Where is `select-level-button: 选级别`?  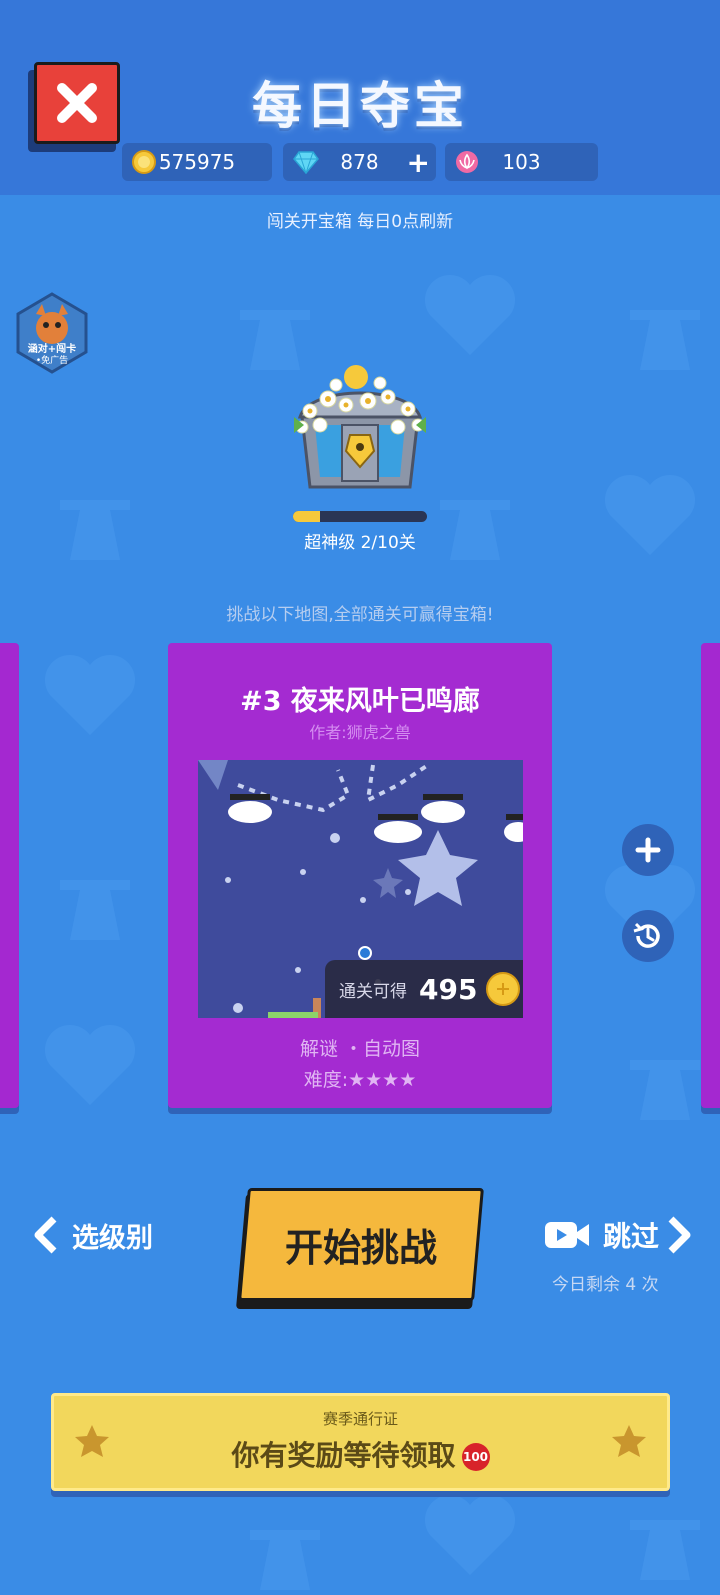 select-level-button: 选级别 is located at coordinates (91, 1235).